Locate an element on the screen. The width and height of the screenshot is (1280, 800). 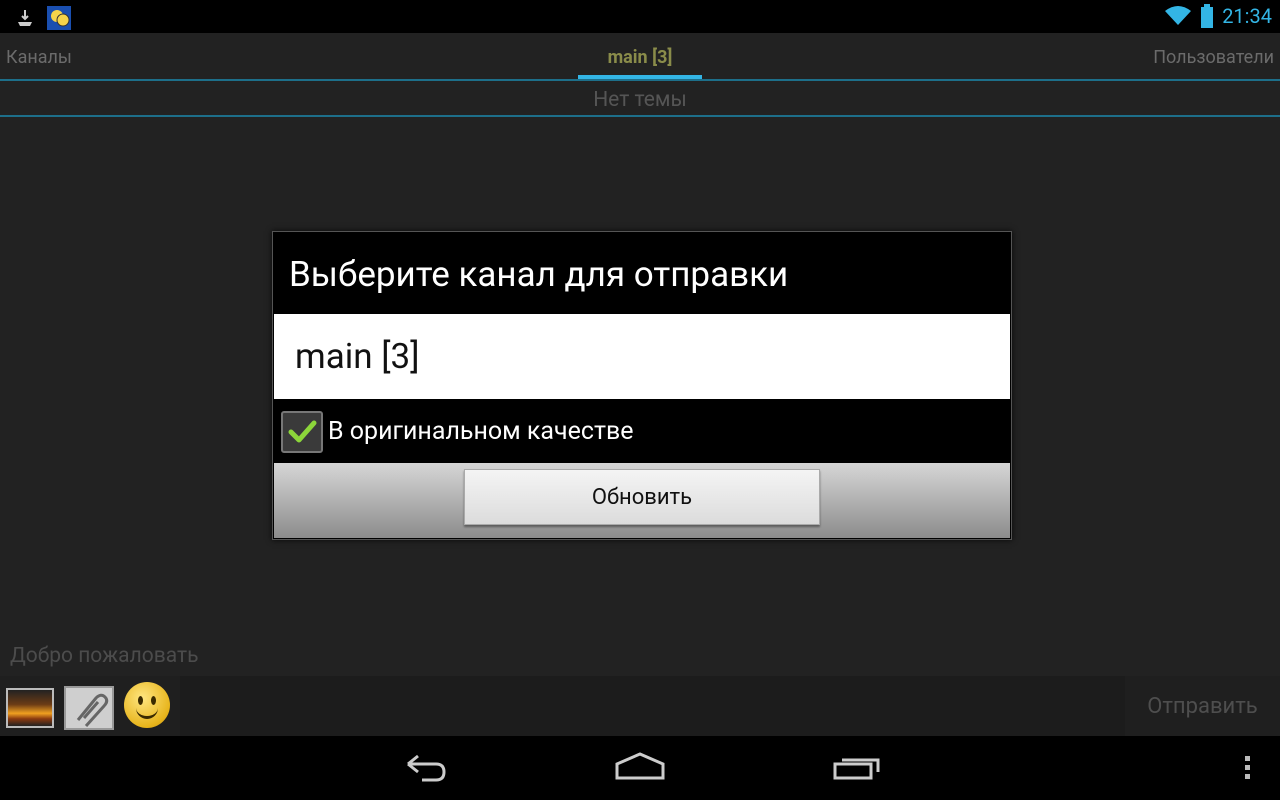
channel-option: main [3] is located at coordinates (642, 356).